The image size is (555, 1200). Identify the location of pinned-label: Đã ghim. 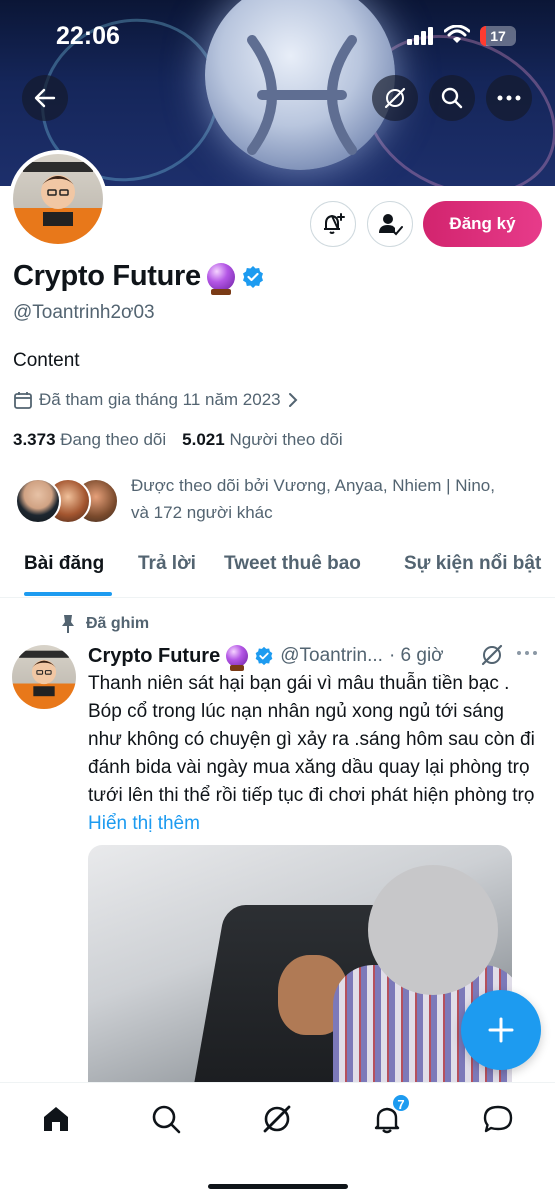
(104, 624).